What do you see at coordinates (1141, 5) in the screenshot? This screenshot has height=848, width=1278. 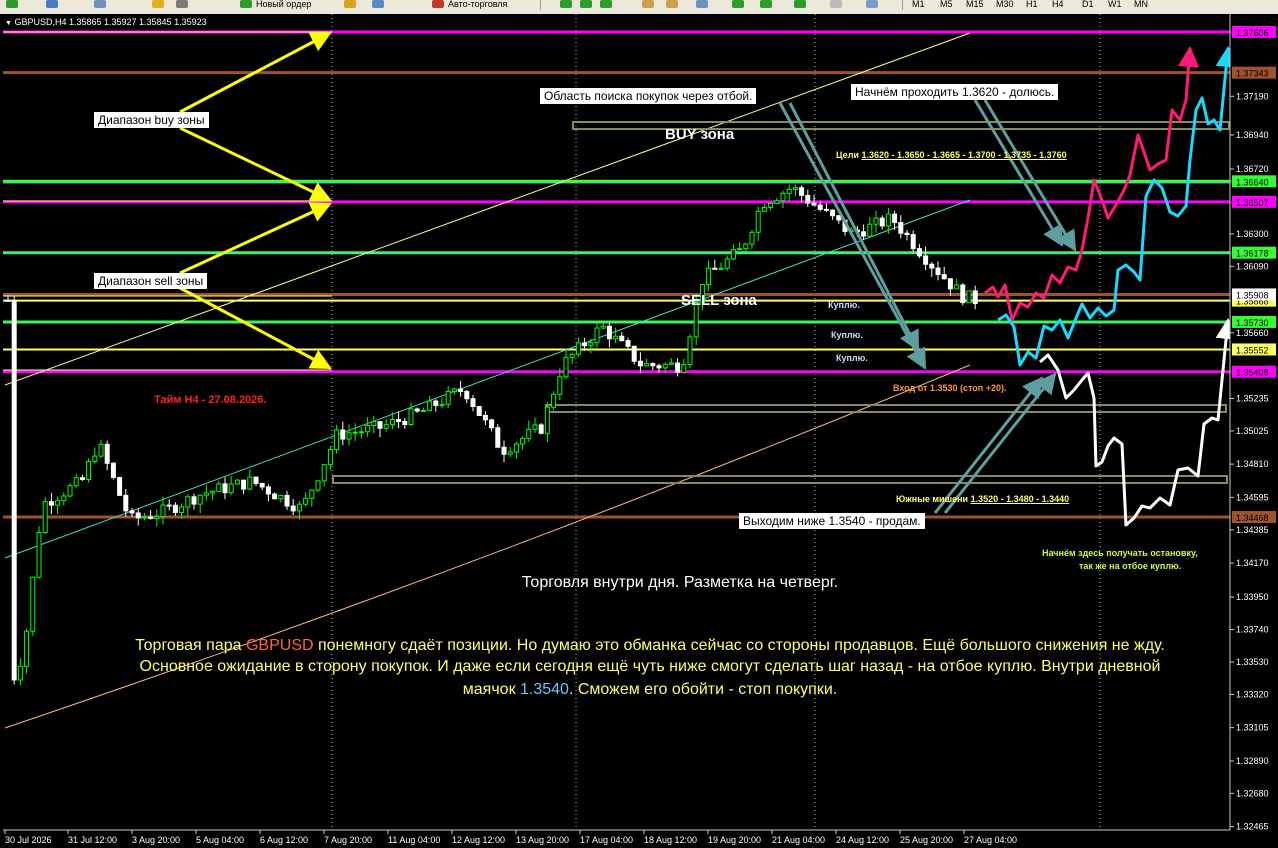 I see `tf-mn-button: MN` at bounding box center [1141, 5].